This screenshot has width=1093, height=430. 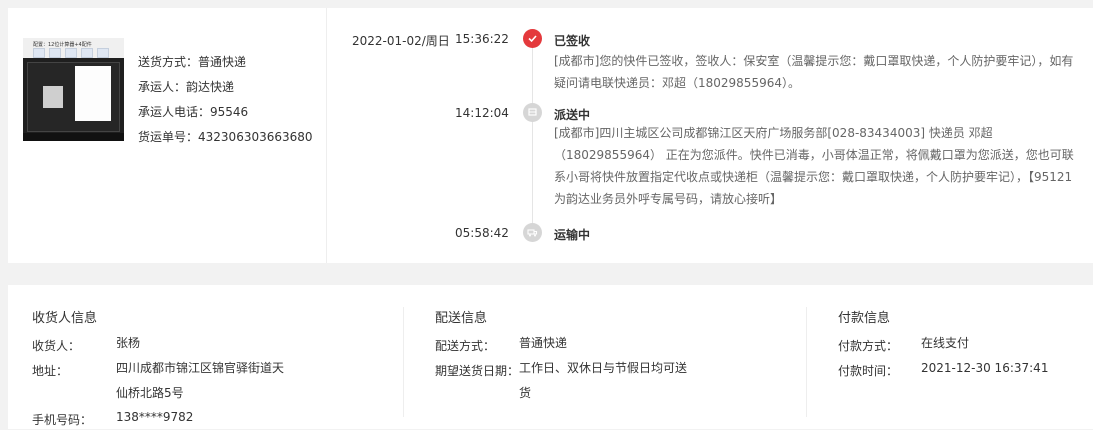 I want to click on event-status: 已签收, so click(x=572, y=41).